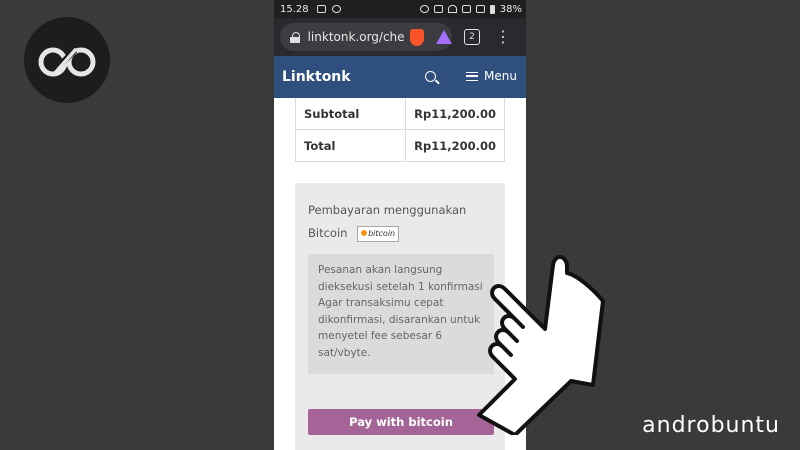  Describe the element at coordinates (400, 9) in the screenshot. I see `status-bar: 15.28 38%` at that location.